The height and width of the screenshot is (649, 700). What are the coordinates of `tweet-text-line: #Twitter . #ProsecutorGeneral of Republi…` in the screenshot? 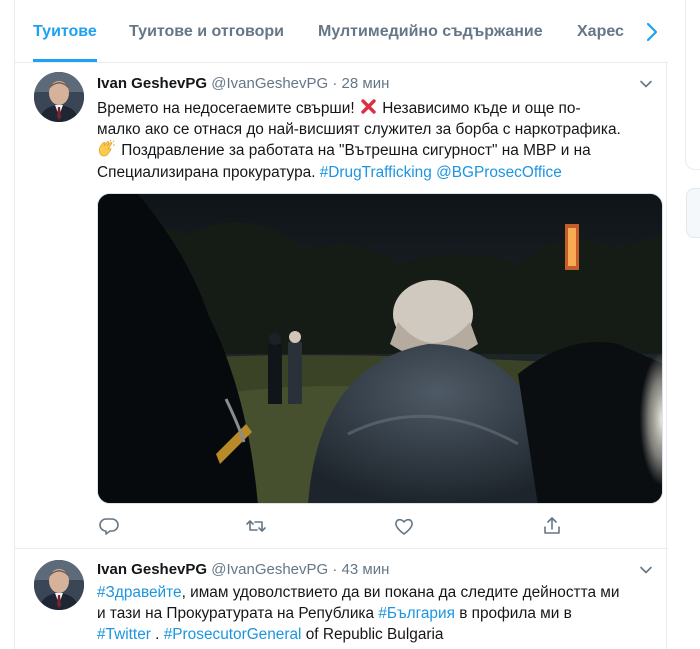 It's located at (375, 634).